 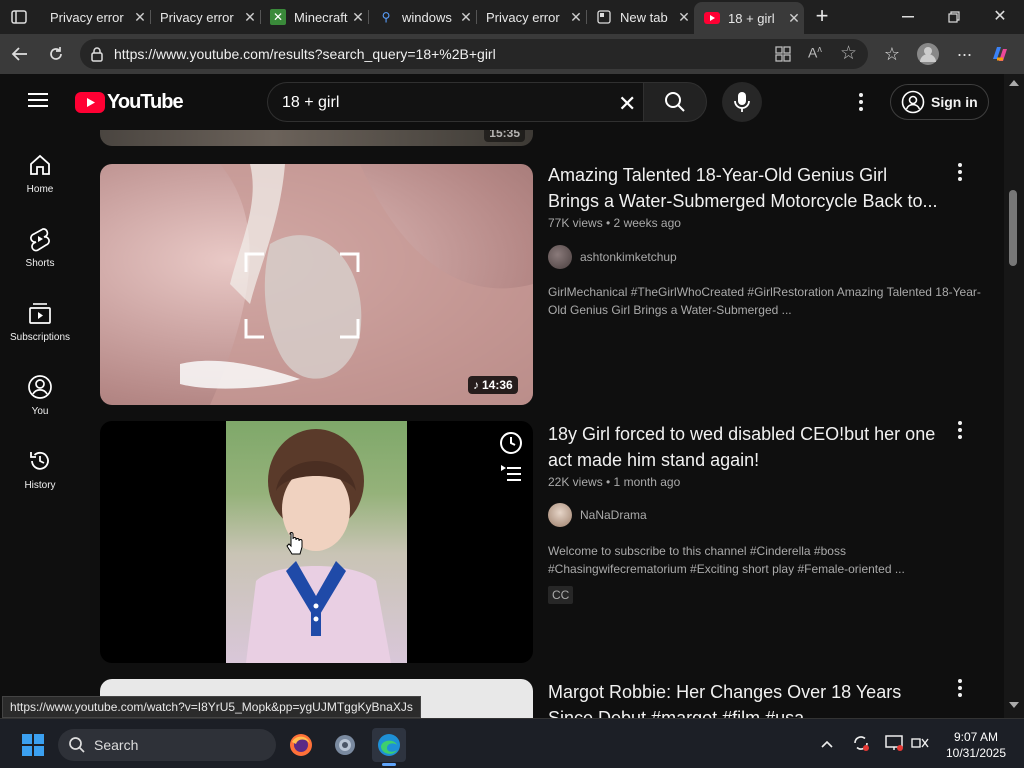 I want to click on browser-tab-youtube: 18 + girl ✕, so click(x=749, y=18).